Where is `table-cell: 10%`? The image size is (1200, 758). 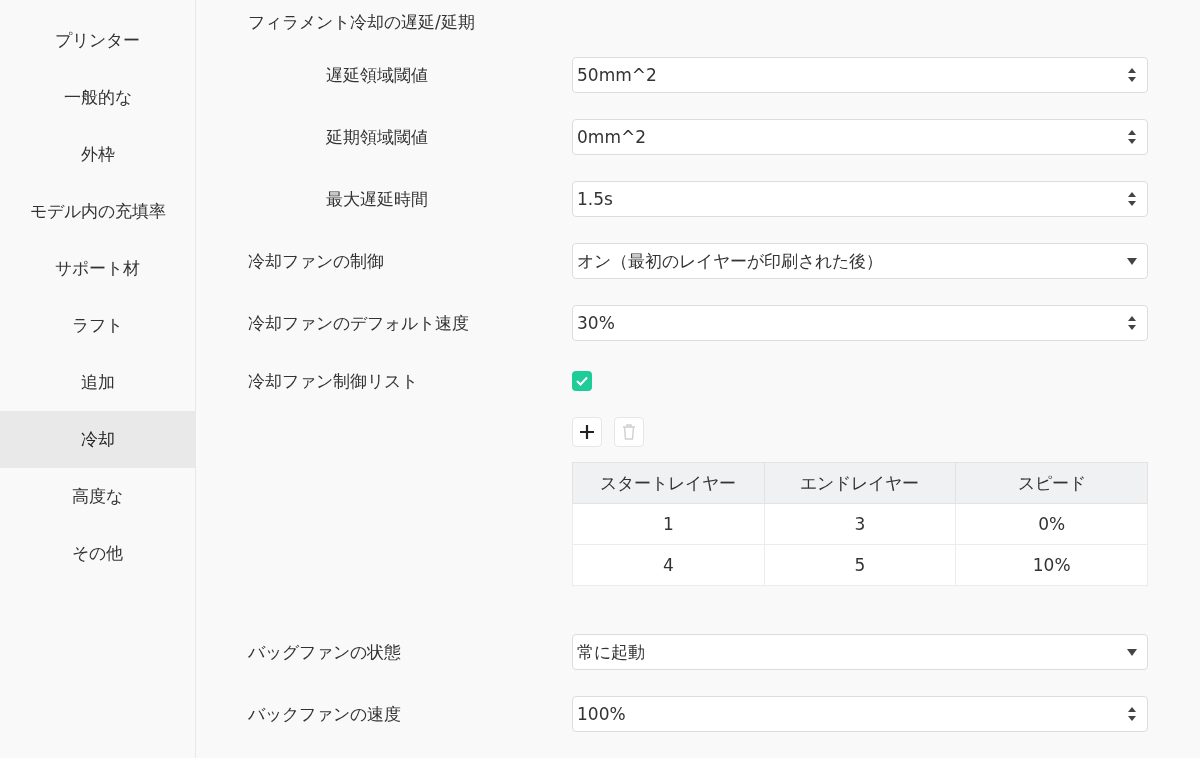
table-cell: 10% is located at coordinates (1051, 565).